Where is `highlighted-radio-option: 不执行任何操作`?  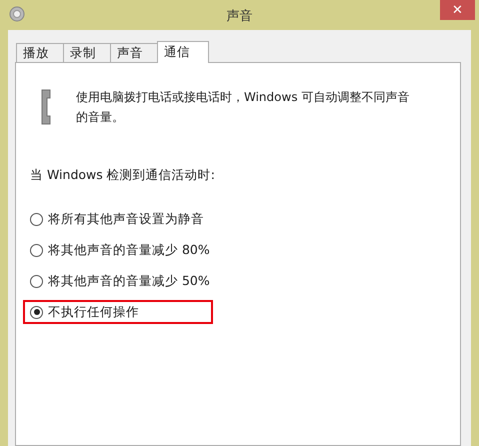 highlighted-radio-option: 不执行任何操作 is located at coordinates (118, 312).